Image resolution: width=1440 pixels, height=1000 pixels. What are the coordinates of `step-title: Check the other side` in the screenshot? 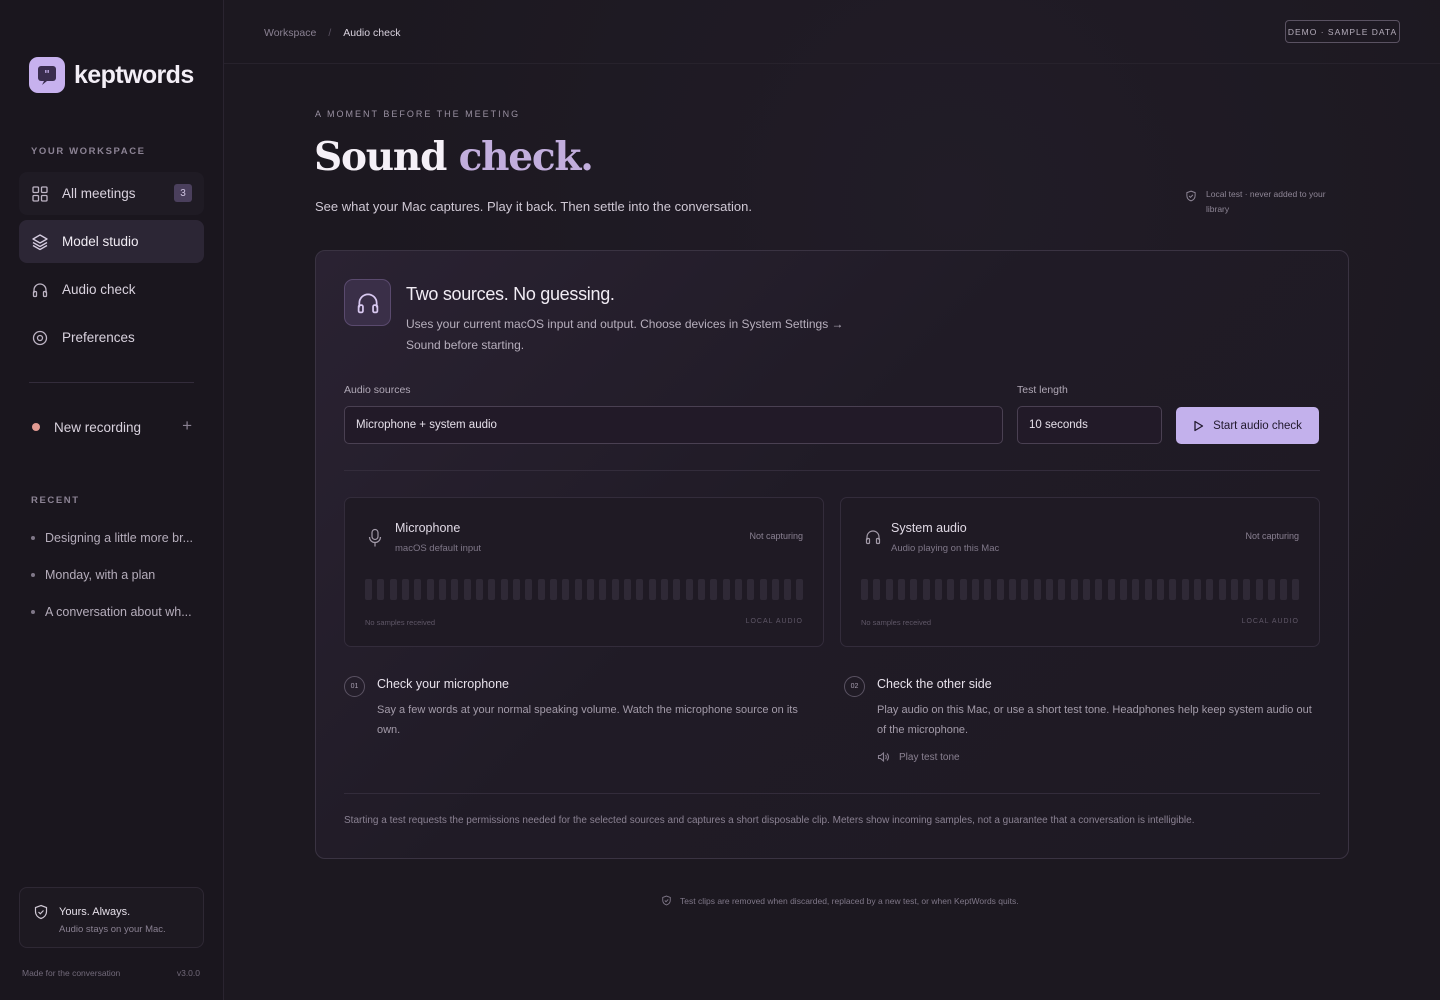 It's located at (934, 684).